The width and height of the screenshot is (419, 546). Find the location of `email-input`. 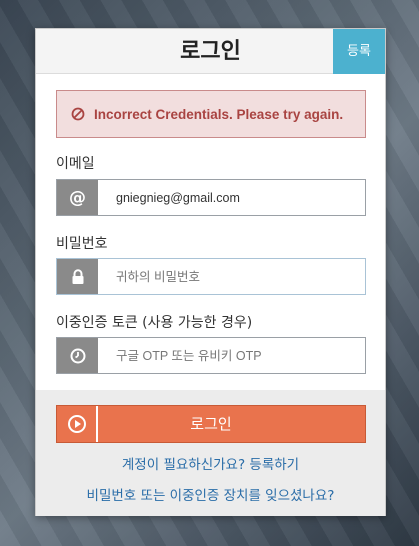

email-input is located at coordinates (231, 197).